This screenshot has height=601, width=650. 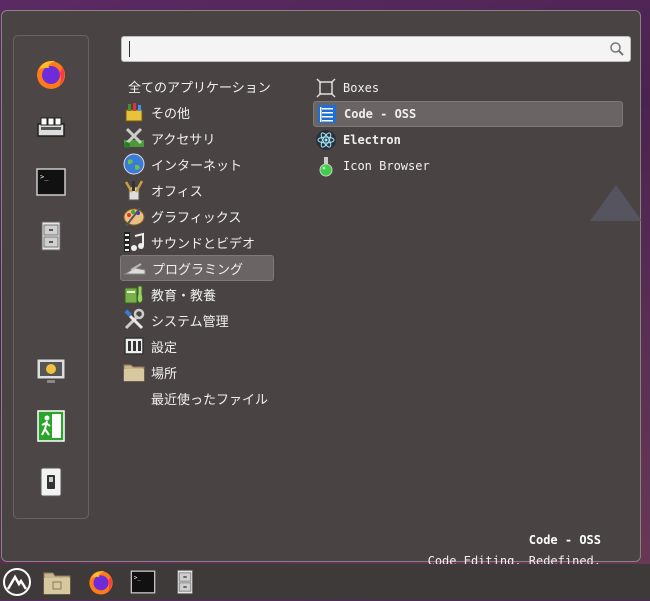 I want to click on office-icon, so click(x=134, y=190).